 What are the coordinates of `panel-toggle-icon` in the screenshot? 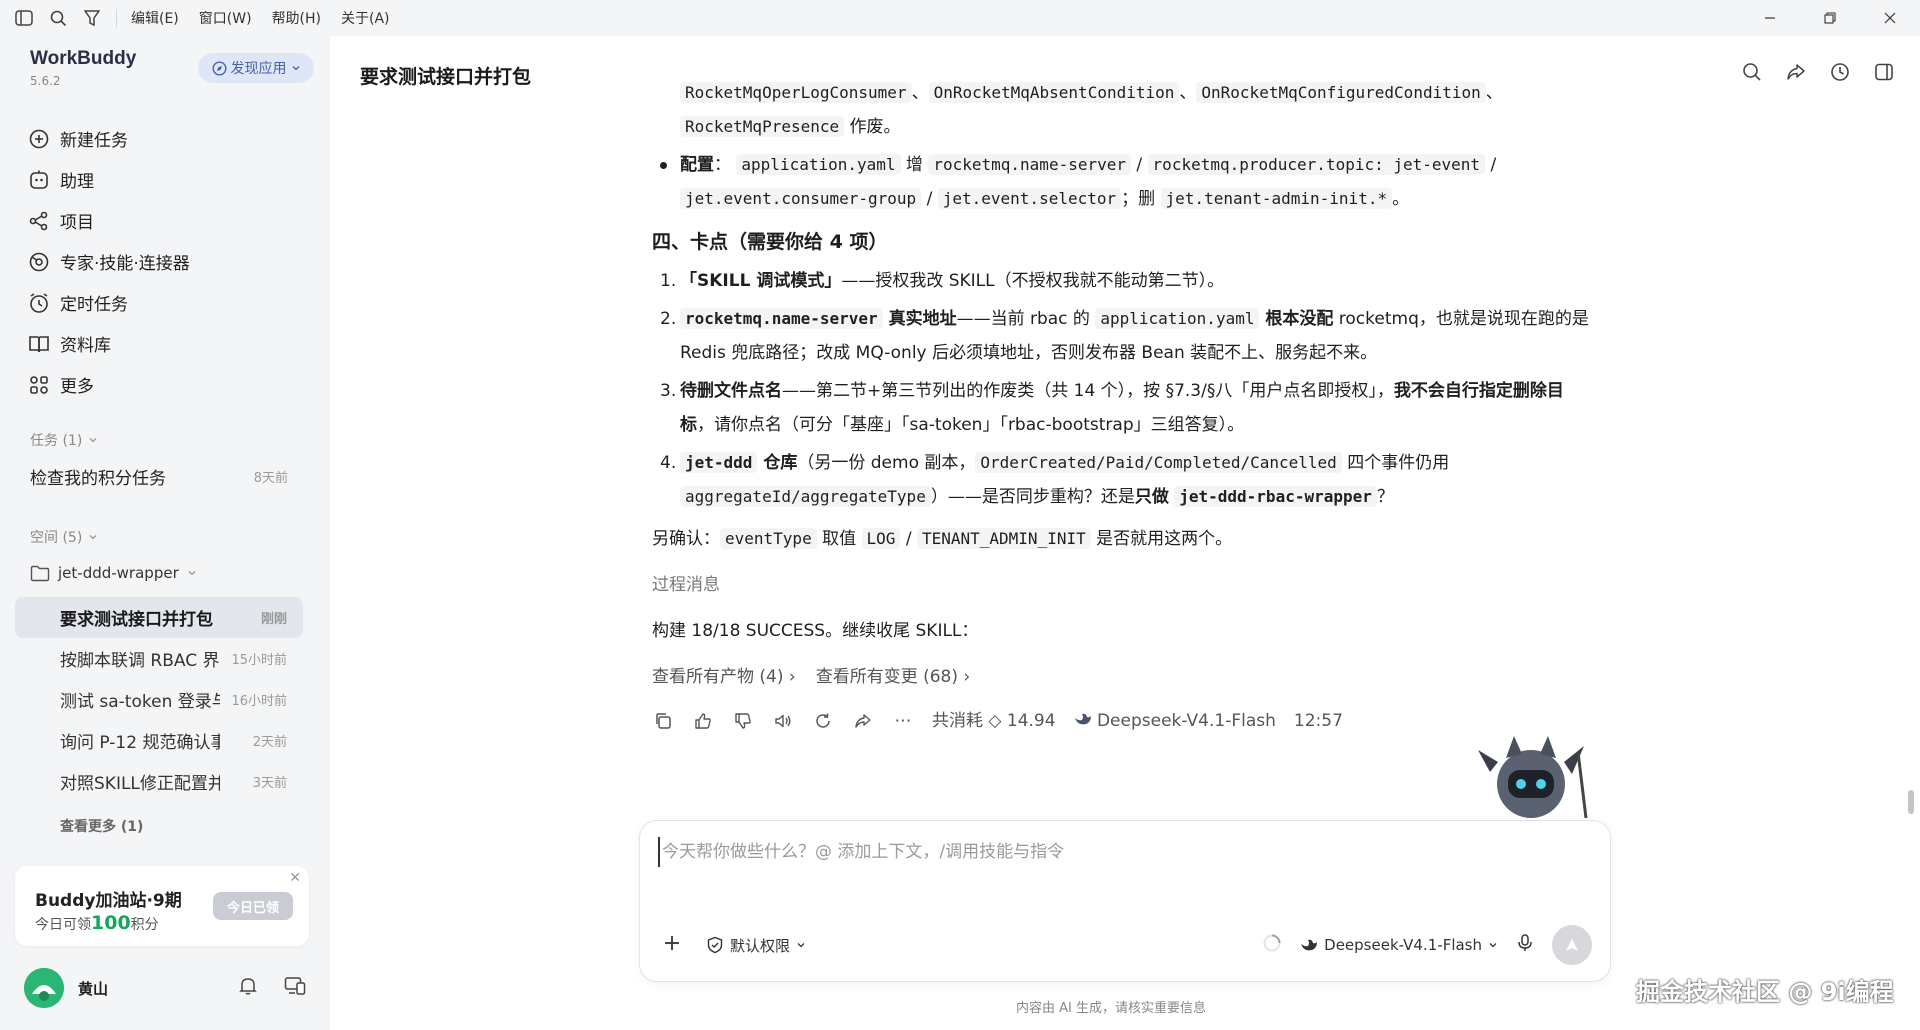 It's located at (1884, 74).